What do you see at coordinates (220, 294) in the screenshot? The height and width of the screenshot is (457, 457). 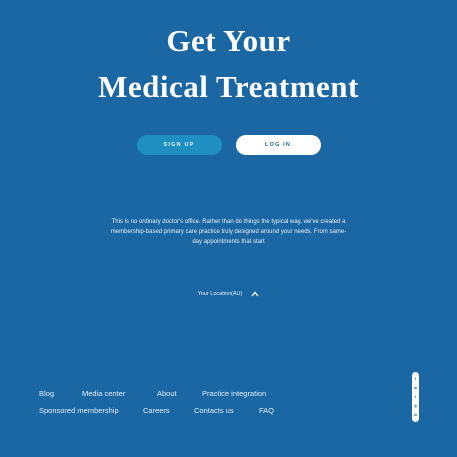 I see `location-label: Your Location(AU)` at bounding box center [220, 294].